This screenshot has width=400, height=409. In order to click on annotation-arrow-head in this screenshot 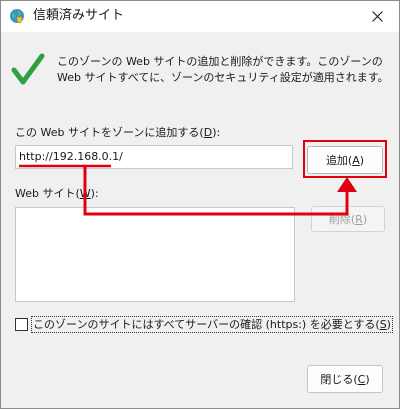, I will do `click(347, 184)`.